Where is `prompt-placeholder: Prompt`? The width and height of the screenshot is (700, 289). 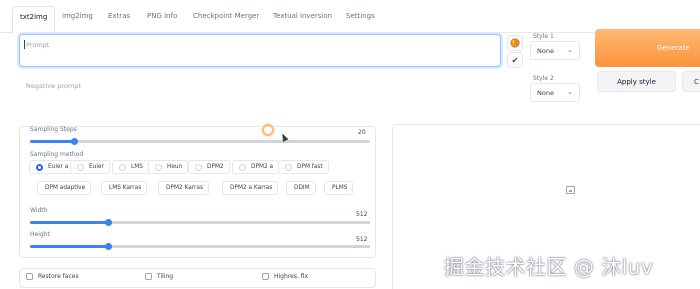 prompt-placeholder: Prompt is located at coordinates (38, 45).